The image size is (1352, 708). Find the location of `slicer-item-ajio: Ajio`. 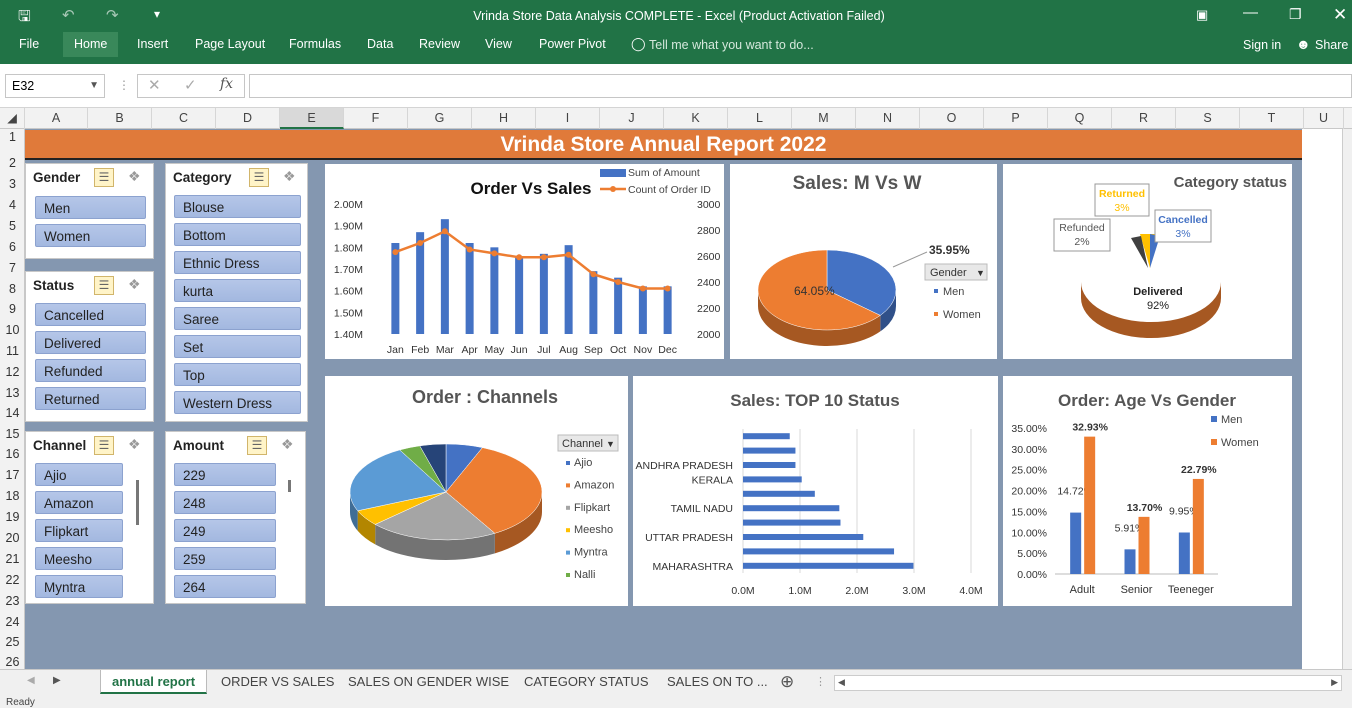

slicer-item-ajio: Ajio is located at coordinates (79, 474).